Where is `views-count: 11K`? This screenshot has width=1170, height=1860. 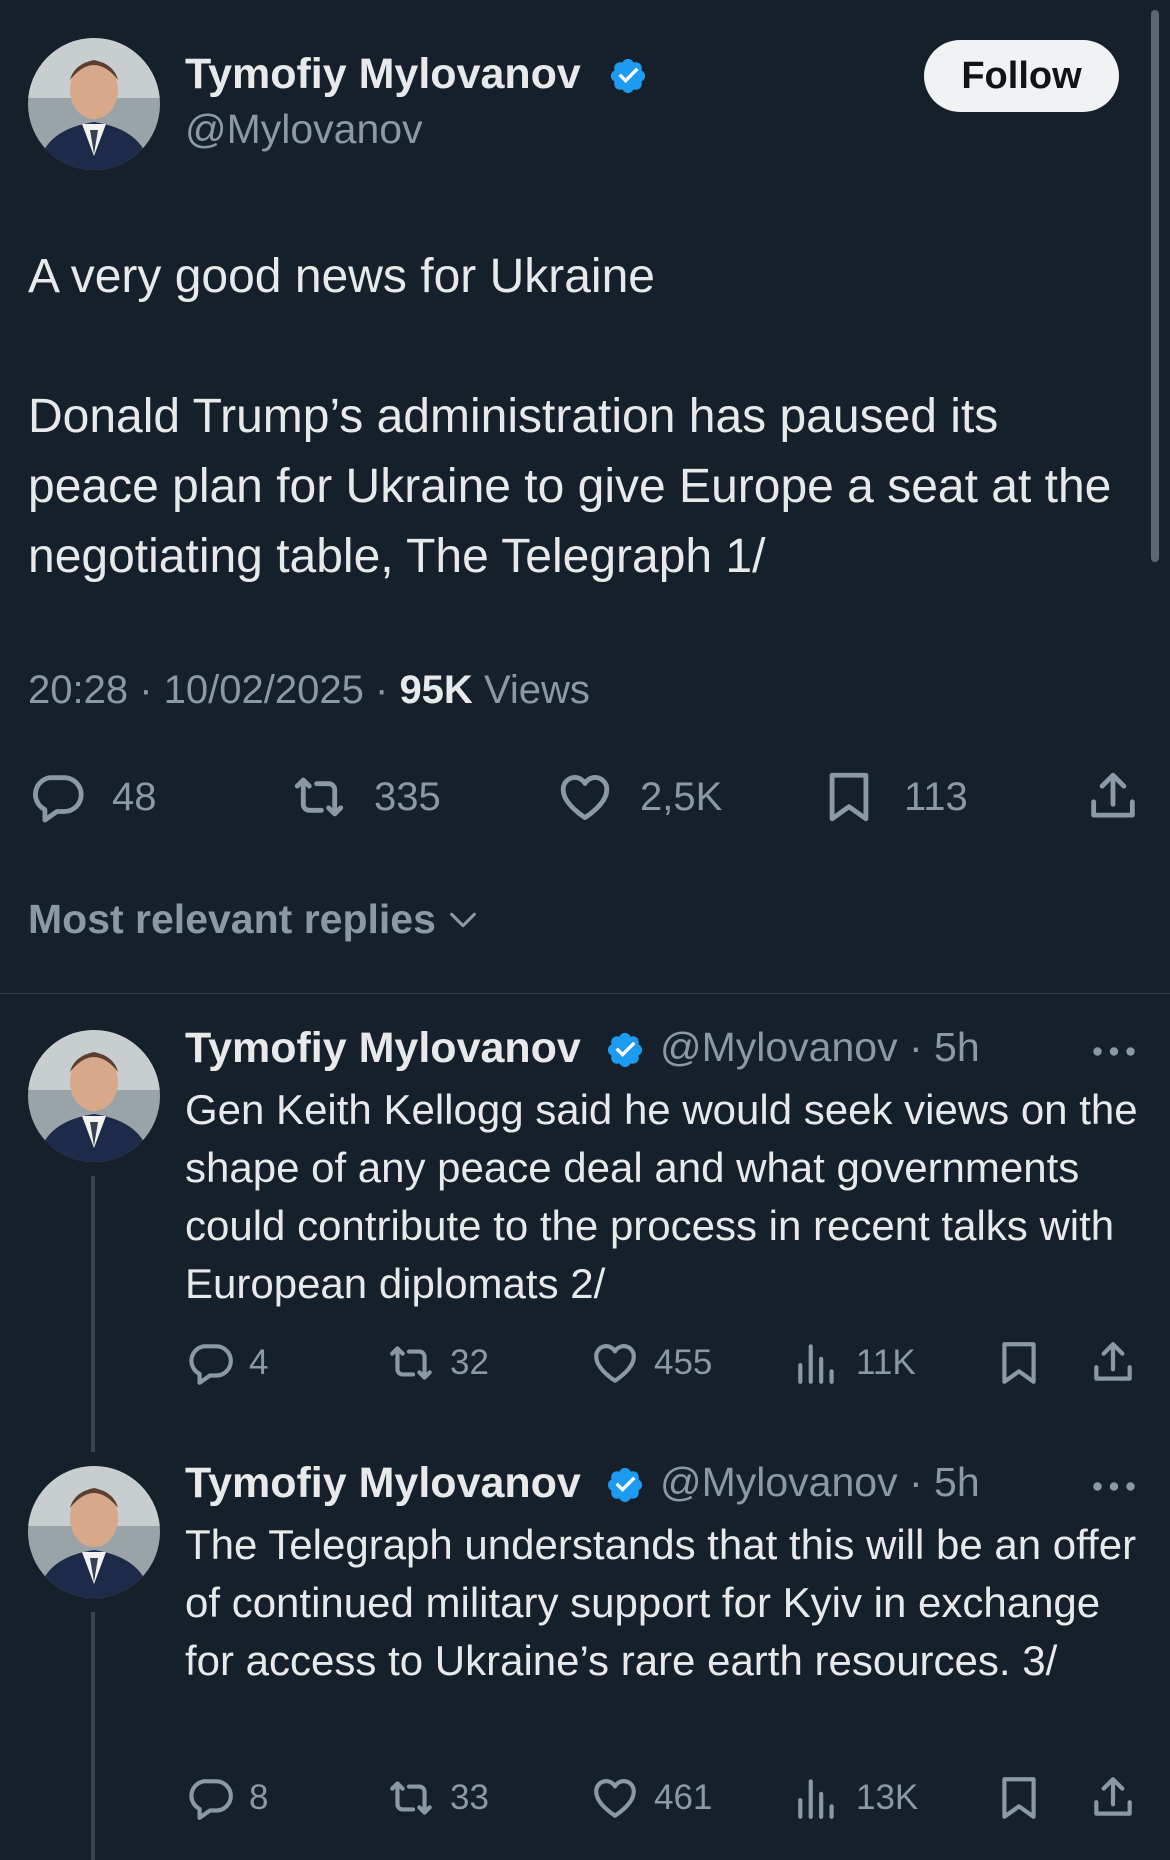 views-count: 11K is located at coordinates (886, 1362).